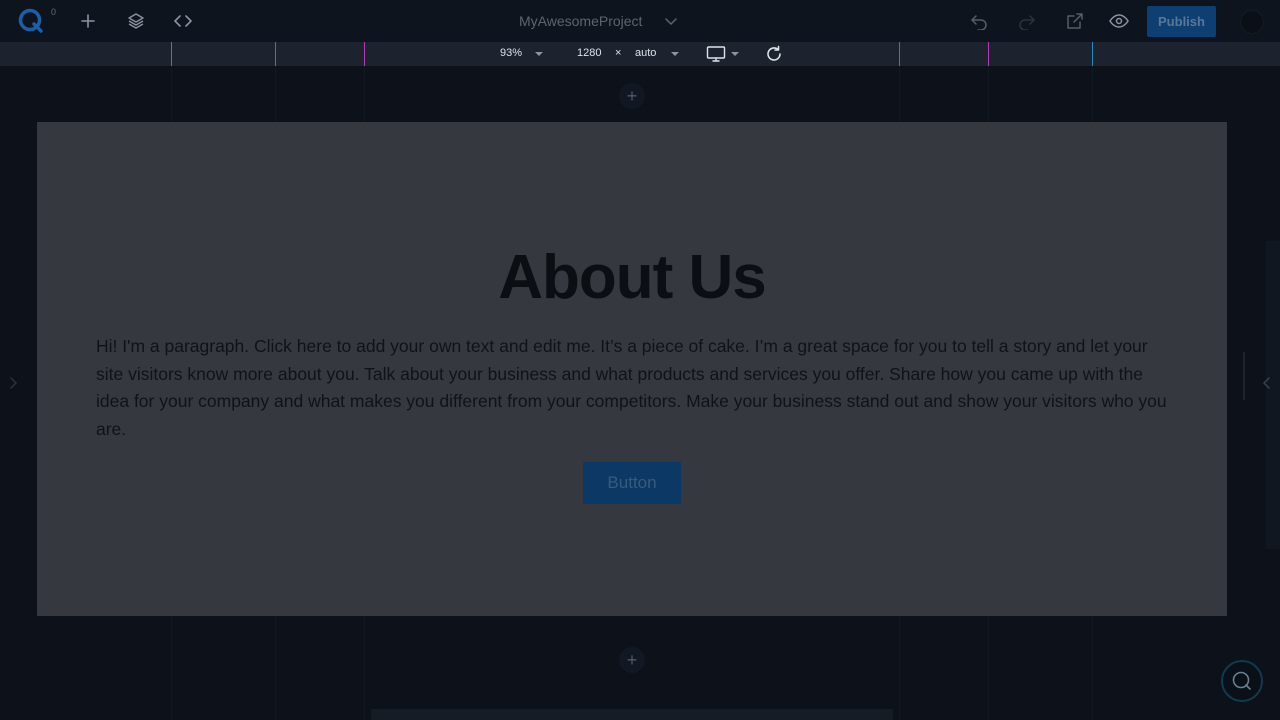 This screenshot has width=1280, height=720. What do you see at coordinates (1027, 21) in the screenshot?
I see `redo-icon` at bounding box center [1027, 21].